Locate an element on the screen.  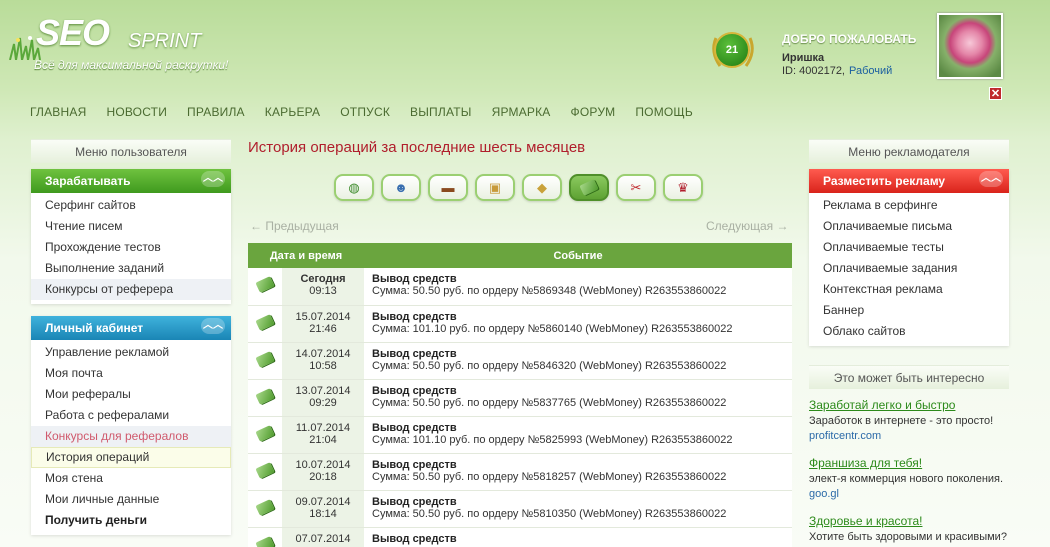
username: Иришка is located at coordinates (803, 58).